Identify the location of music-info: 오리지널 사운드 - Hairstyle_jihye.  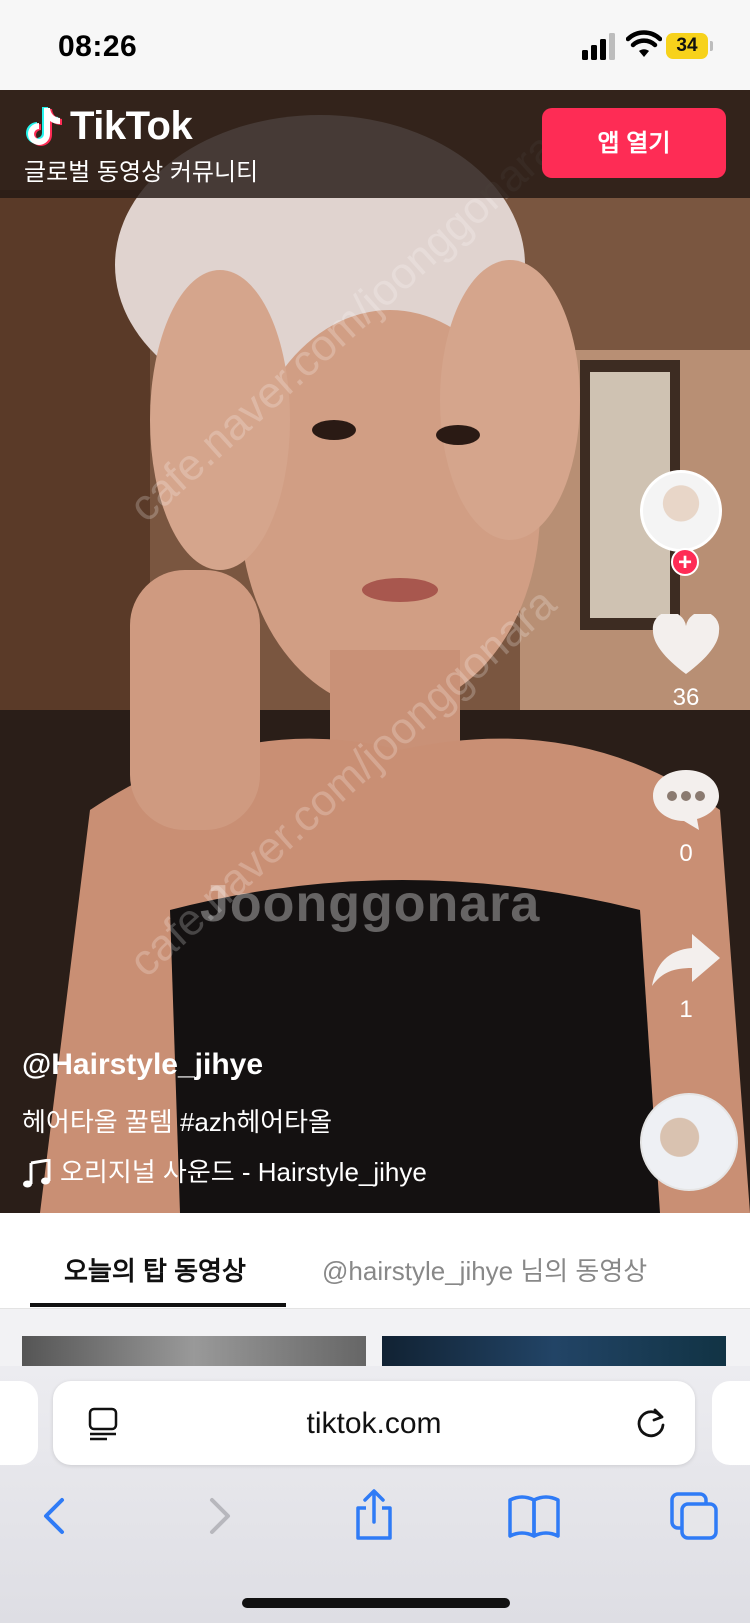
(224, 1170).